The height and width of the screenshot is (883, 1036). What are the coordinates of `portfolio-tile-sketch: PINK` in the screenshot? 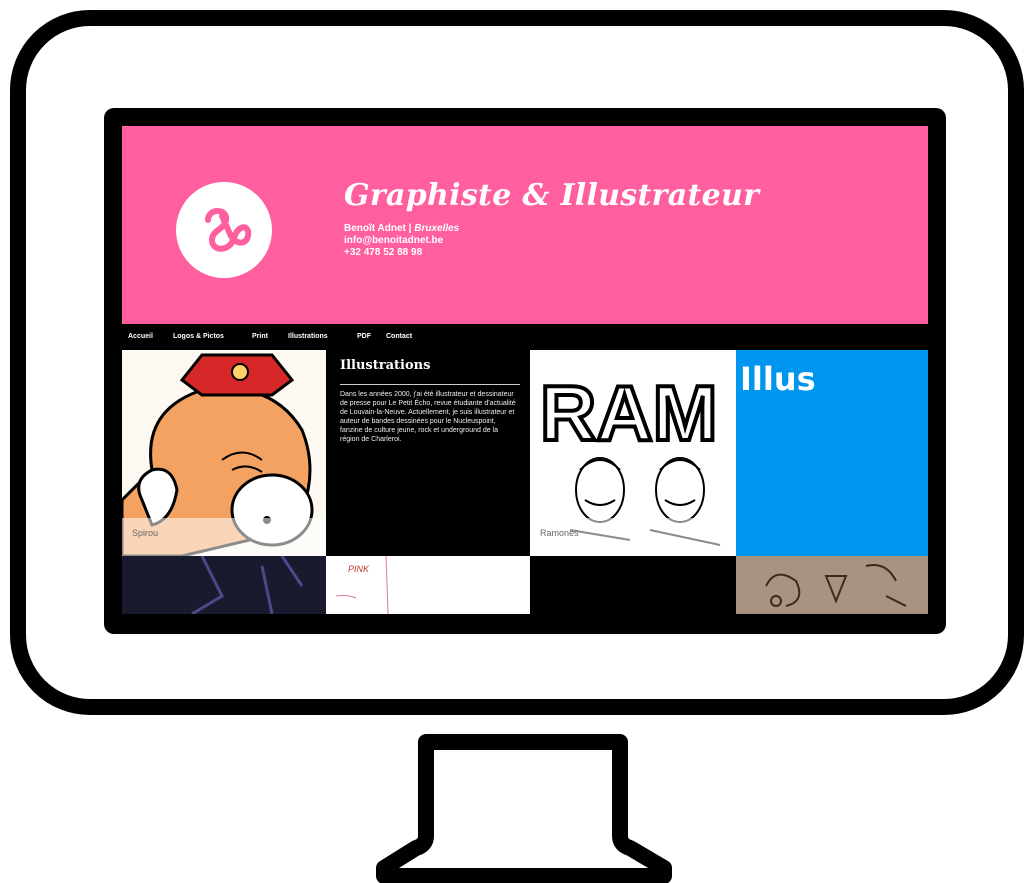 It's located at (428, 585).